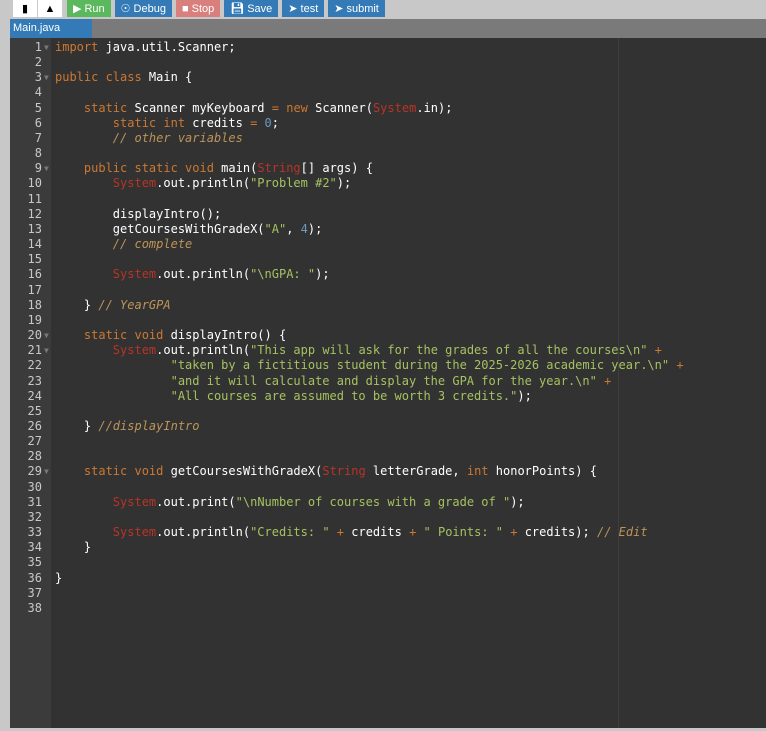 Image resolution: width=766 pixels, height=731 pixels. I want to click on save-label: Save, so click(260, 8).